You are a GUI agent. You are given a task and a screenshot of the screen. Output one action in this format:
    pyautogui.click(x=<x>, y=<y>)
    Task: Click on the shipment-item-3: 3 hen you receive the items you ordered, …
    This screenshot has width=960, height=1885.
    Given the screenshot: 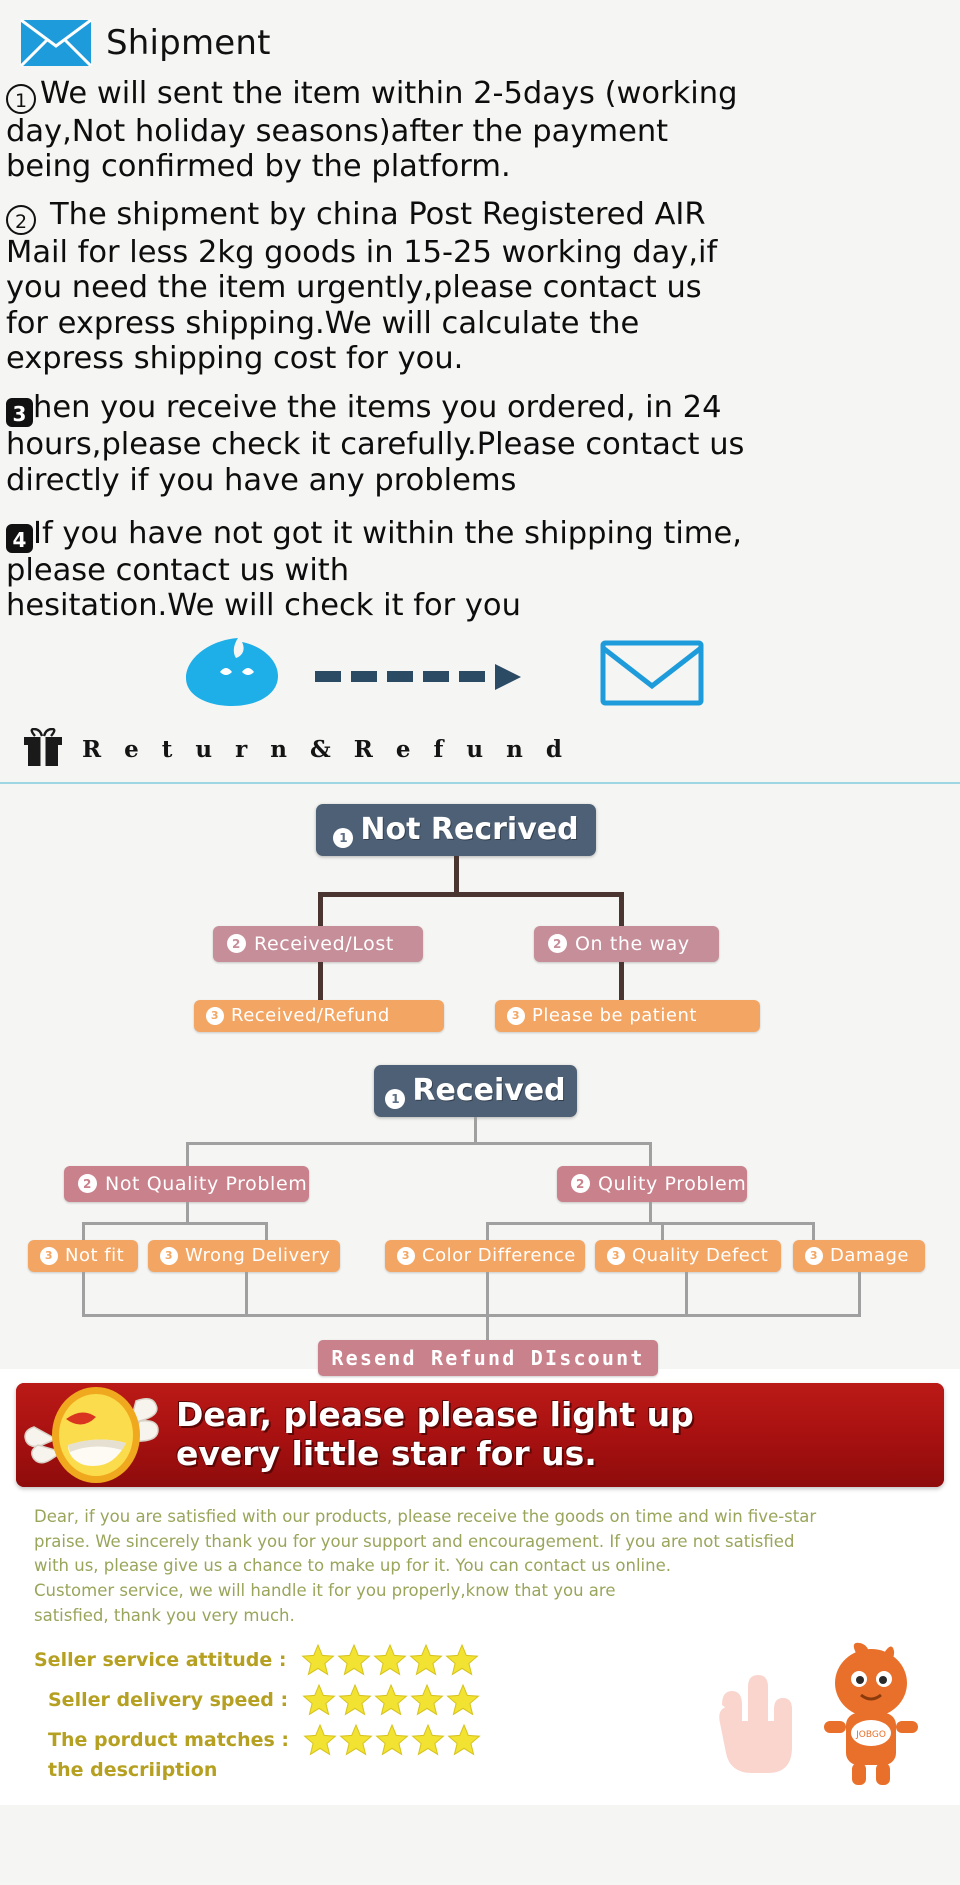 What is the action you would take?
    pyautogui.click(x=480, y=437)
    